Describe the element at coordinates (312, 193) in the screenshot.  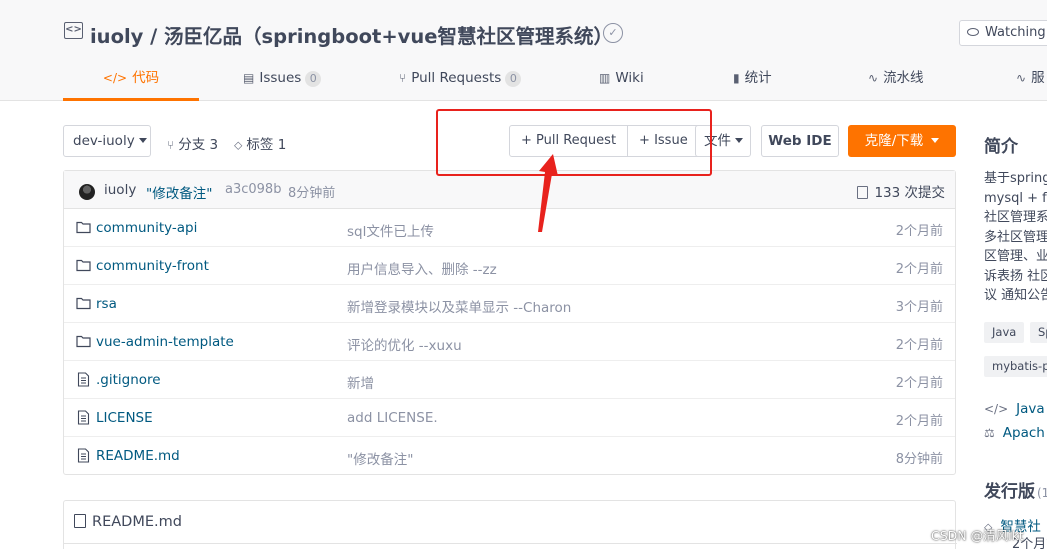
I see `commit-time: 8分钟前` at that location.